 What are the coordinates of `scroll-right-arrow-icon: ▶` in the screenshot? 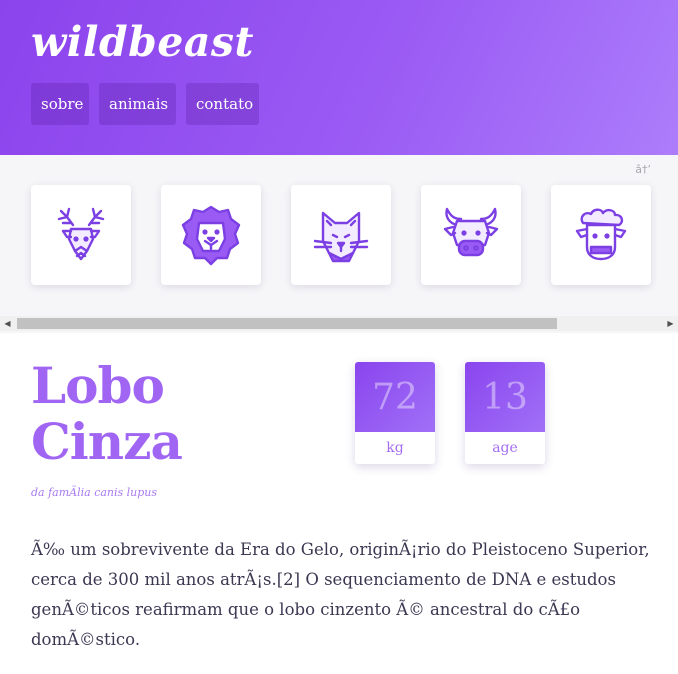 It's located at (670, 323).